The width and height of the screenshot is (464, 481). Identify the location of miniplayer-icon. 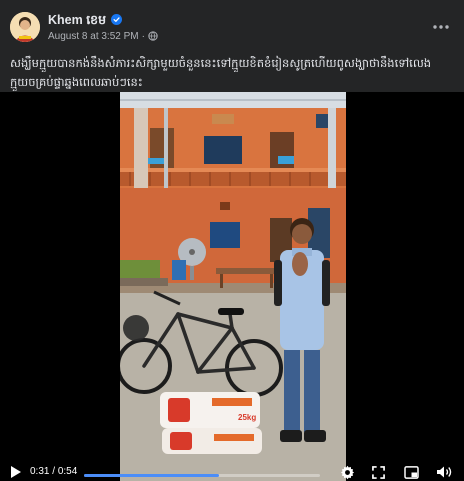
(411, 472).